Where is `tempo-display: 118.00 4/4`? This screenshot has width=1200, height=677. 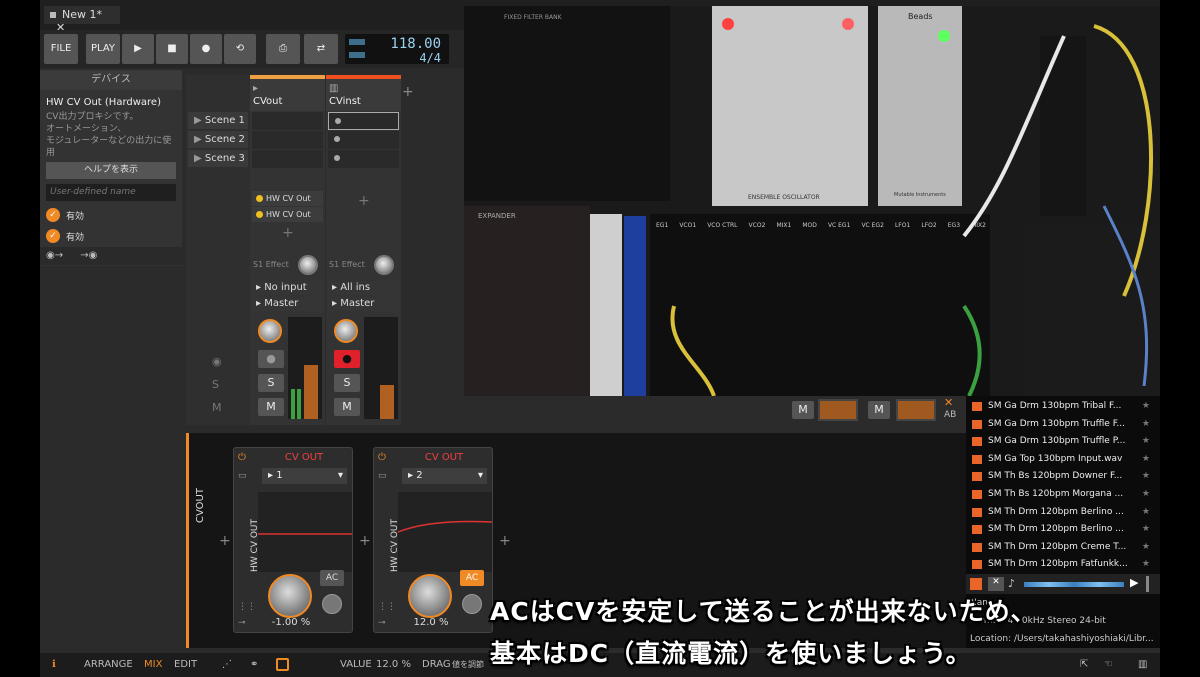
tempo-display: 118.00 4/4 is located at coordinates (397, 49).